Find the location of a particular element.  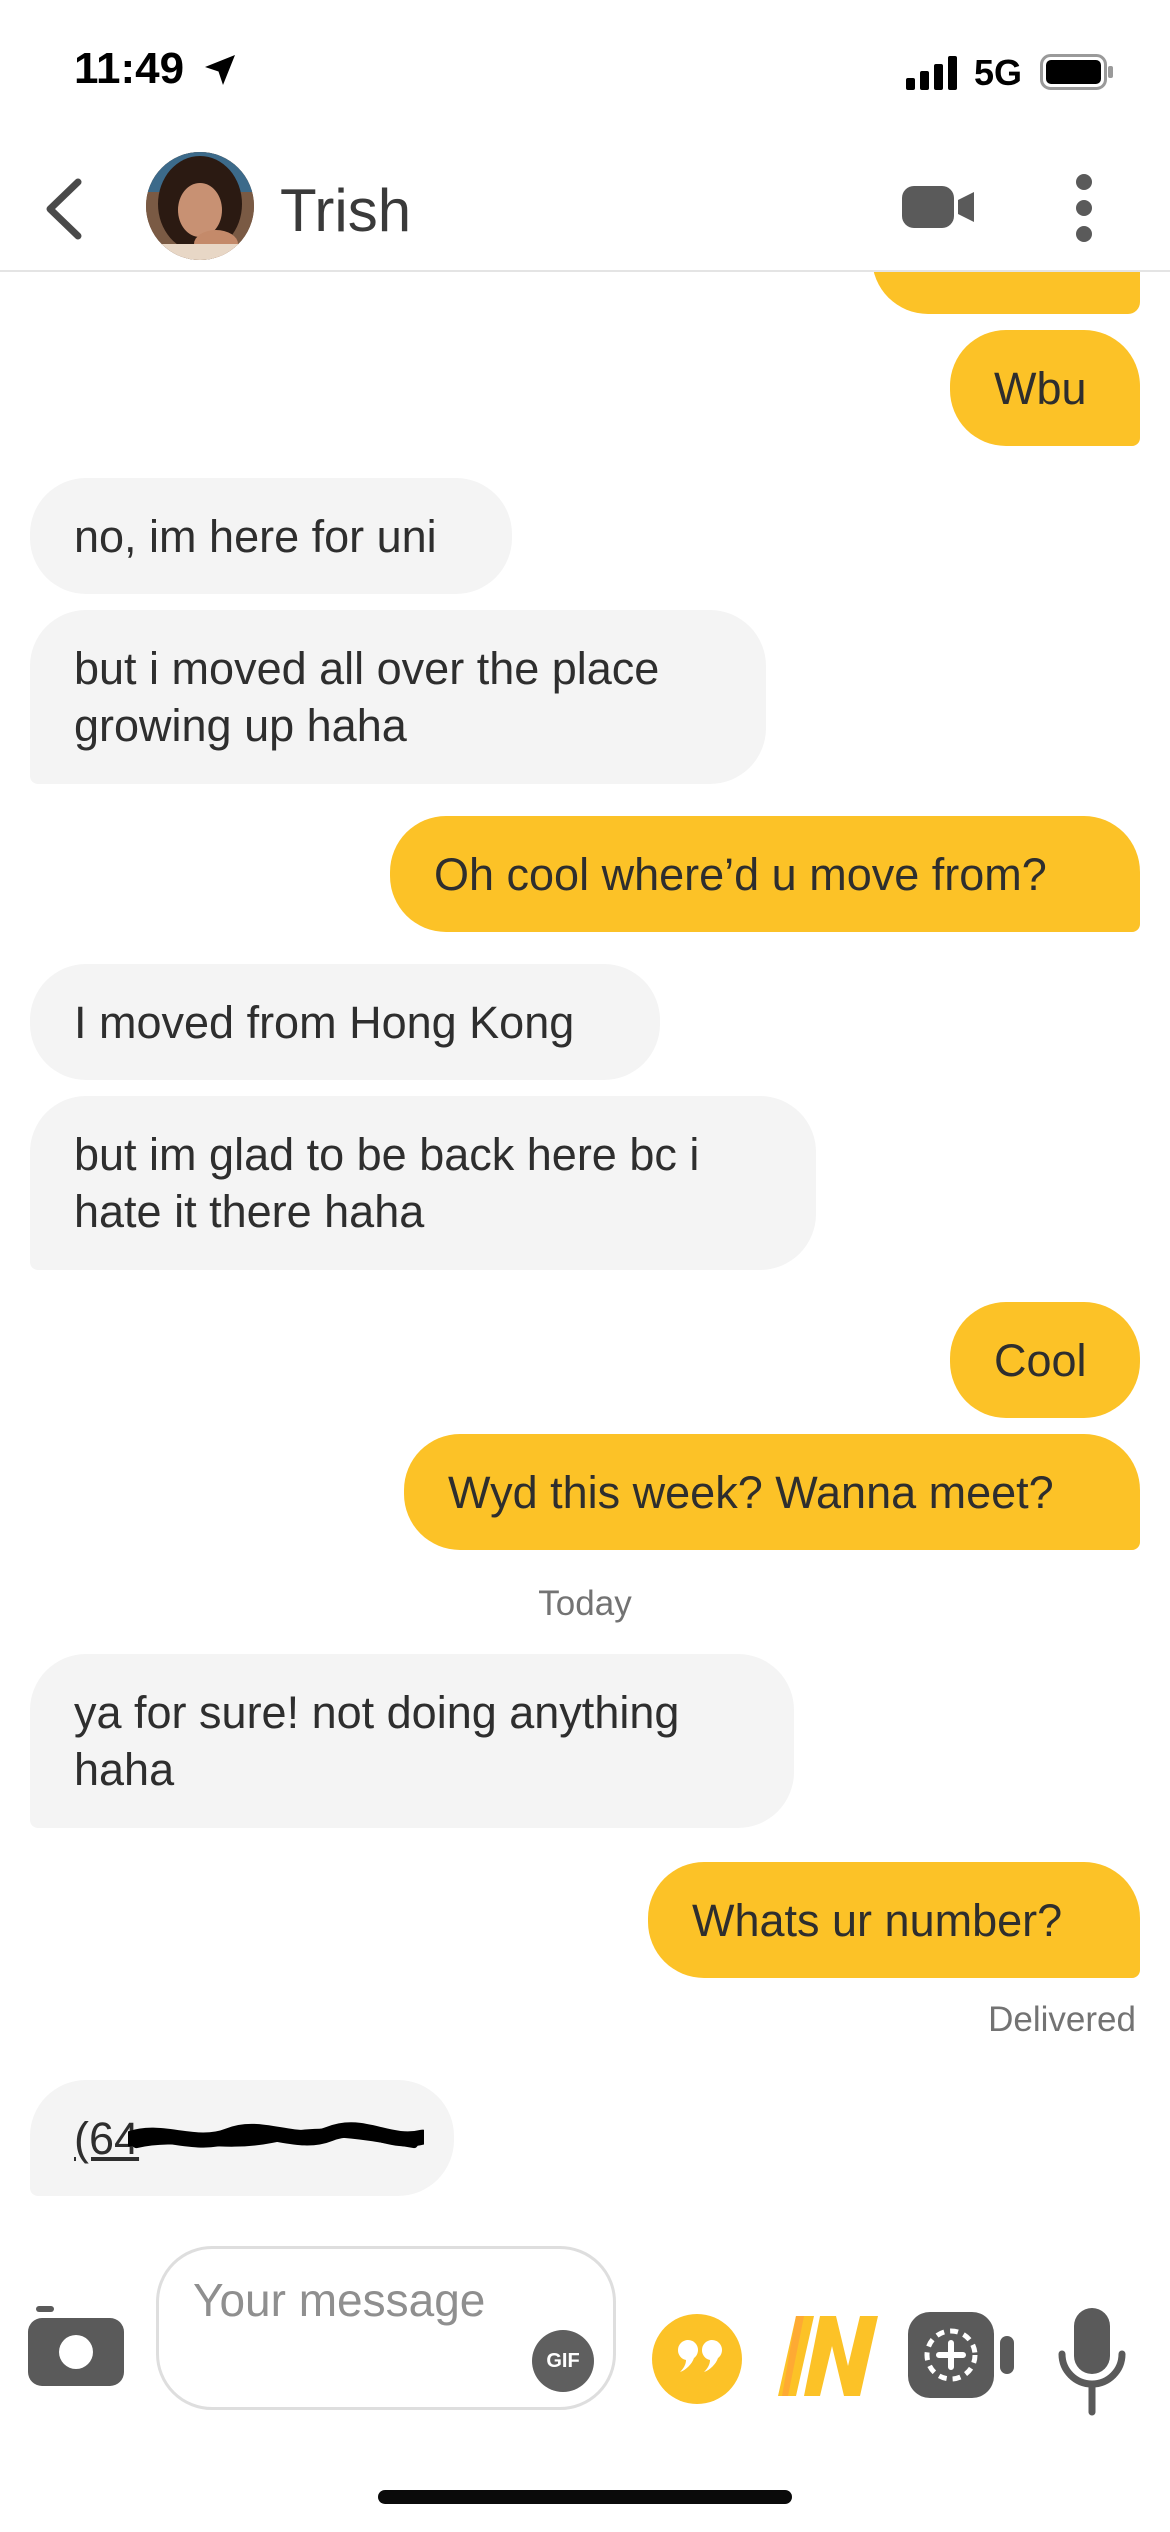

message-bubble-outgoing: Cool is located at coordinates (1045, 1360).